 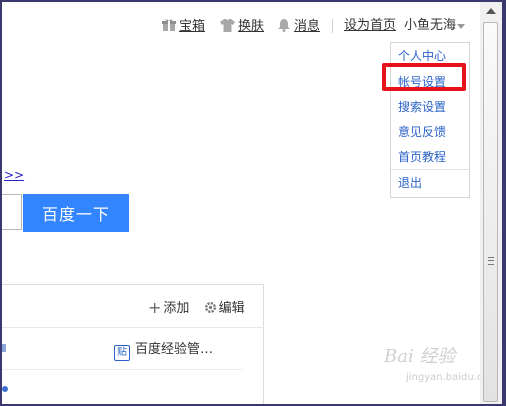 What do you see at coordinates (422, 132) in the screenshot?
I see `menu-item-feedback: 意见反馈` at bounding box center [422, 132].